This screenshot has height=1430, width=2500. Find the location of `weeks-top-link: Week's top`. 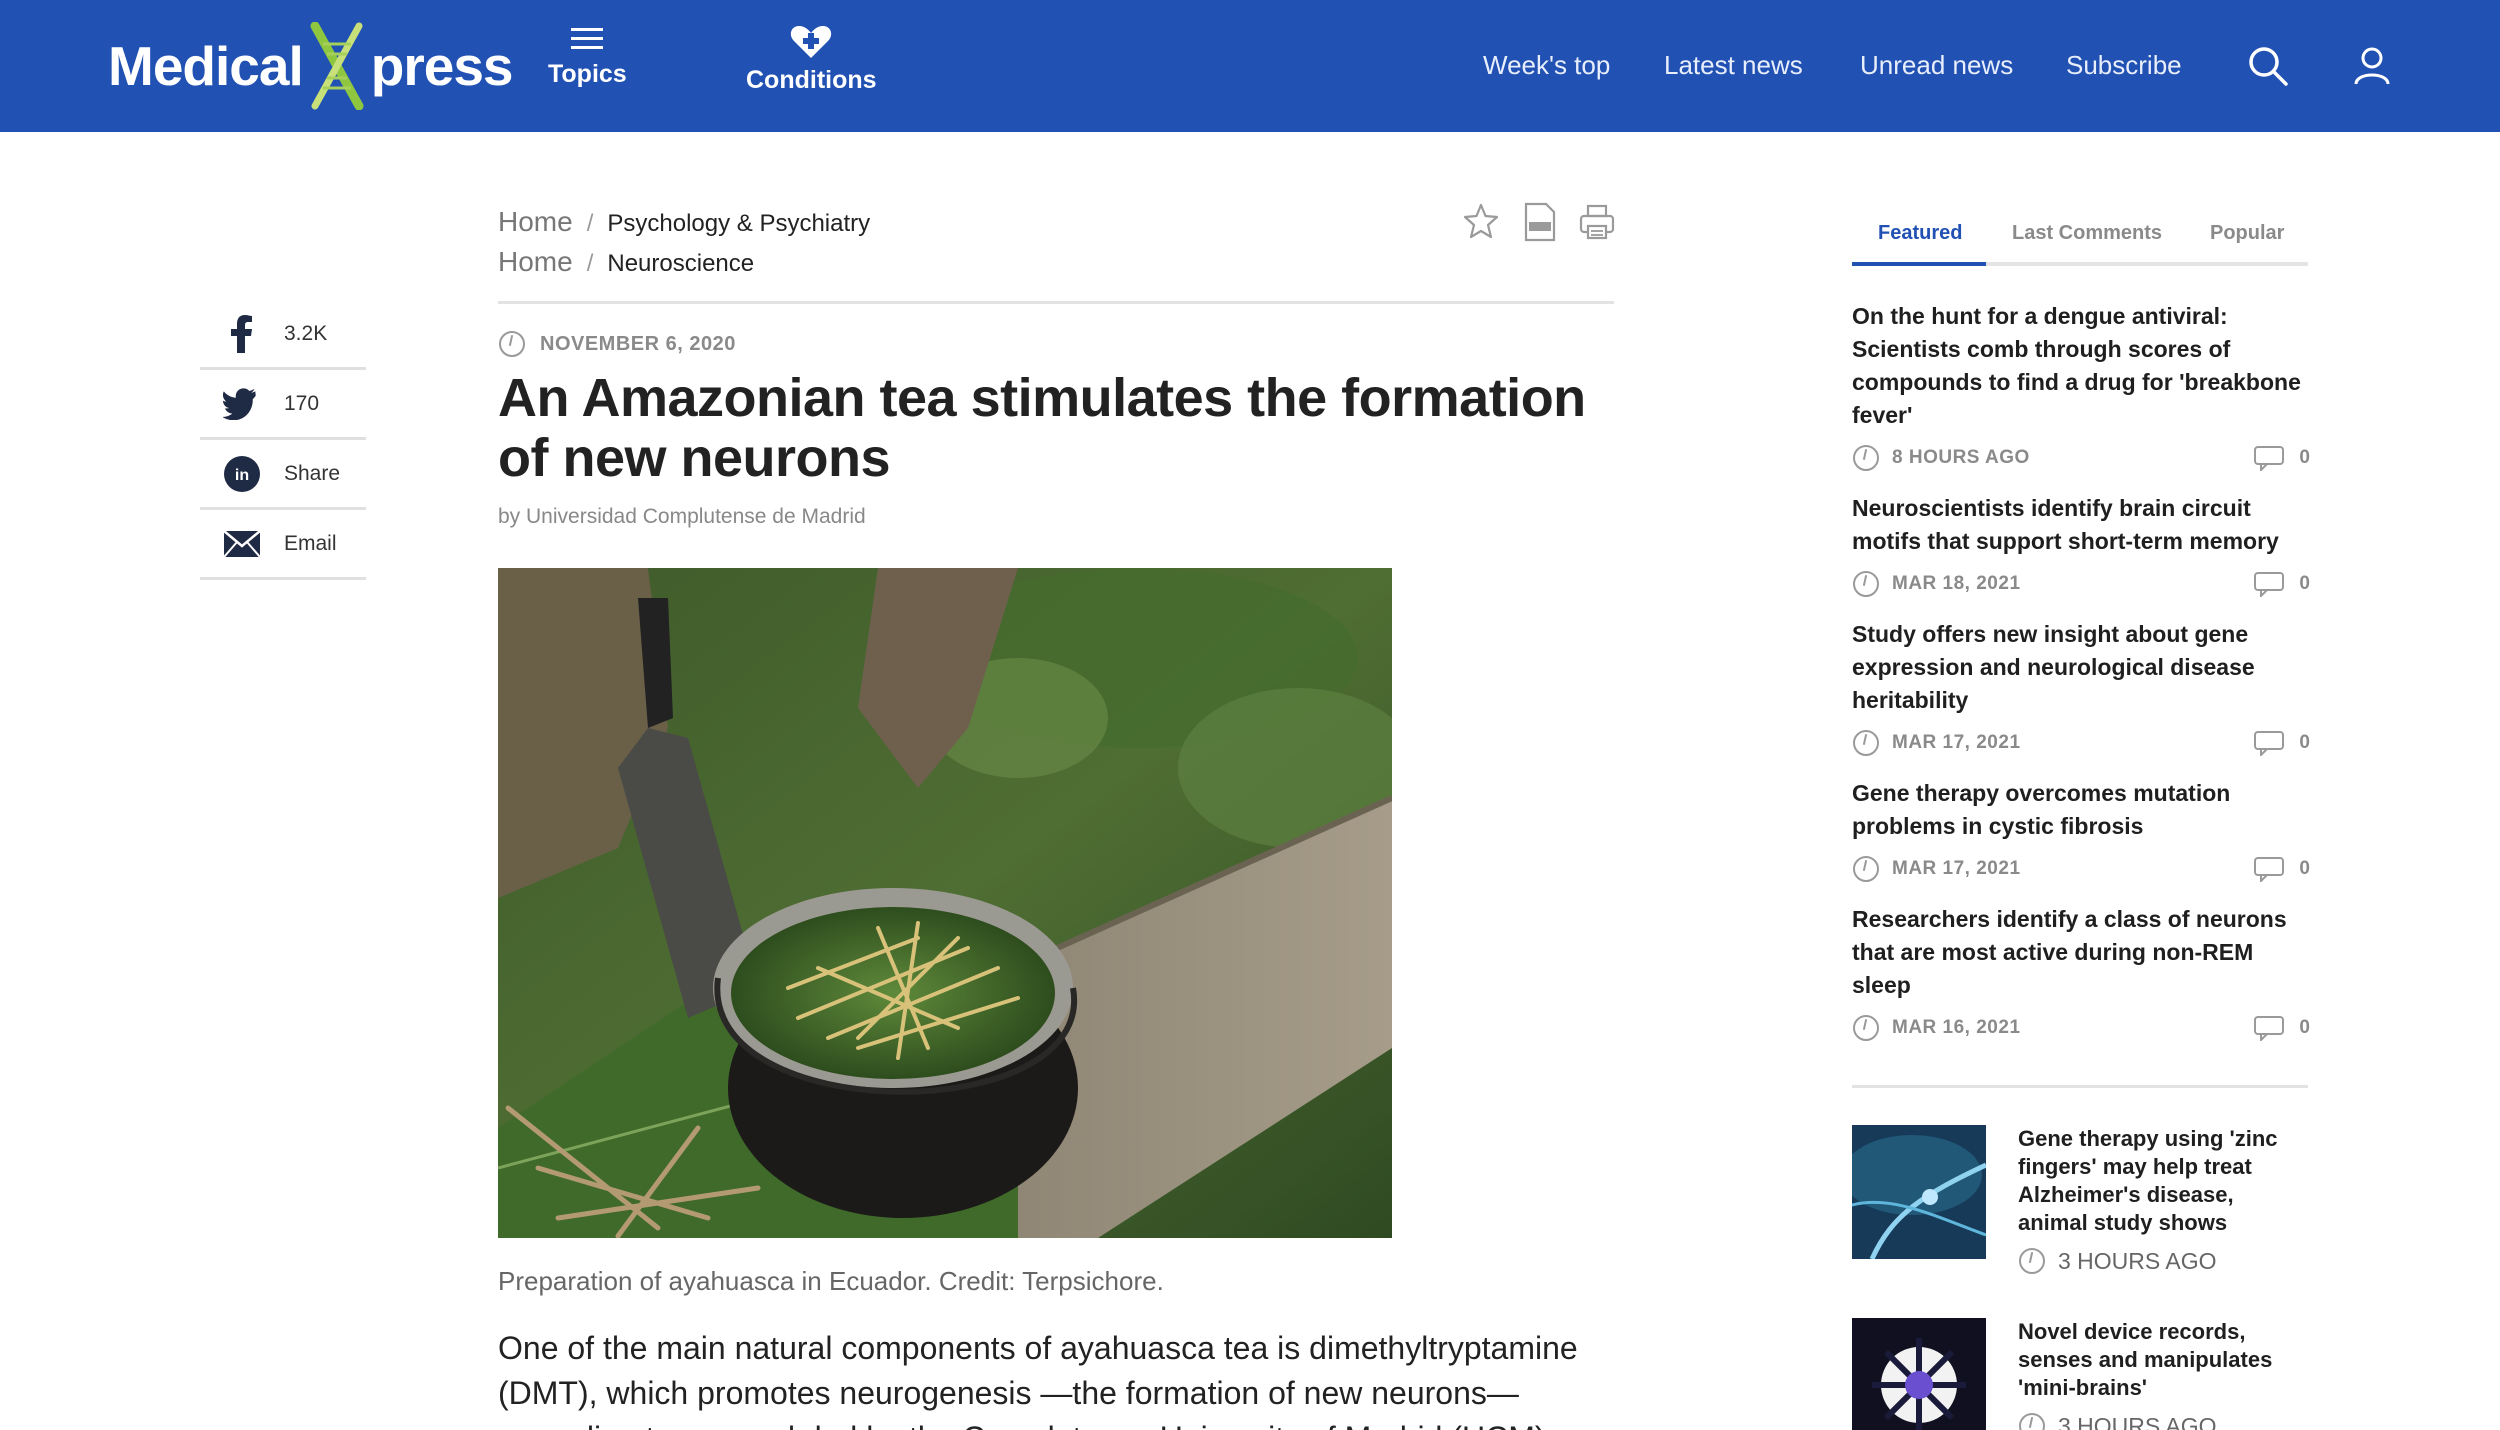

weeks-top-link: Week's top is located at coordinates (1546, 65).